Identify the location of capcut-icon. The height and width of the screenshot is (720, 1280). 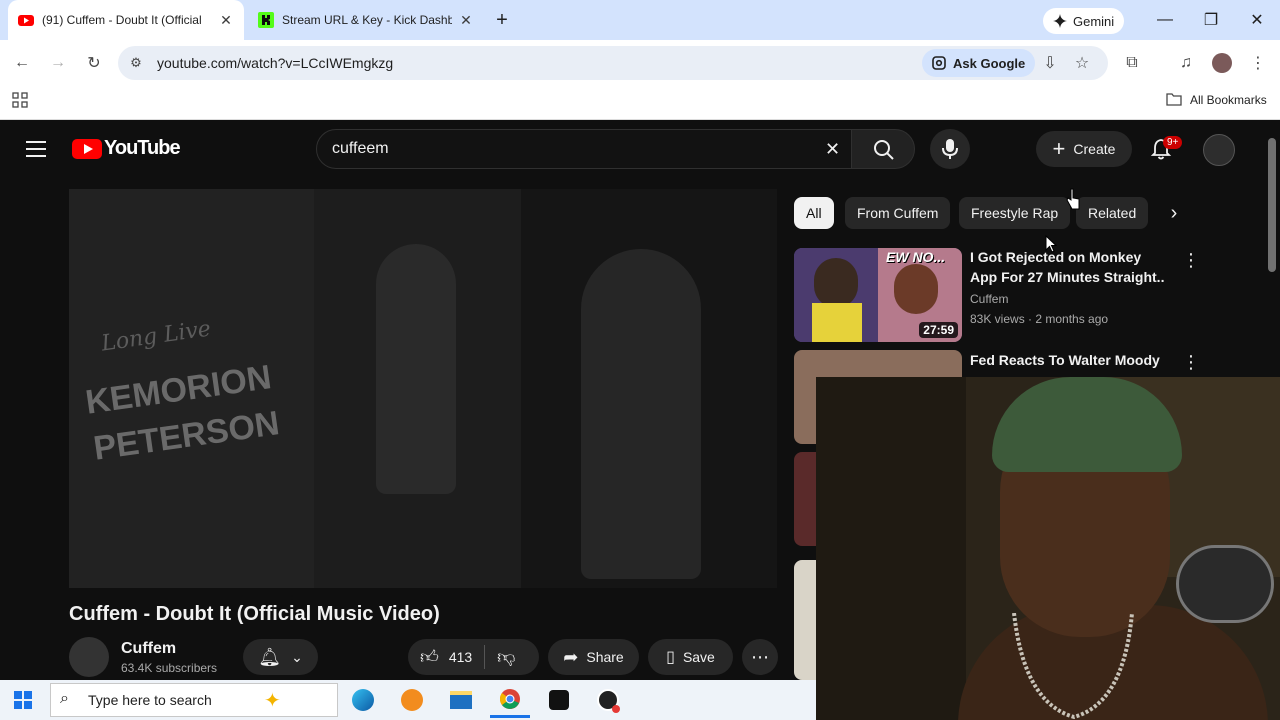
(559, 700).